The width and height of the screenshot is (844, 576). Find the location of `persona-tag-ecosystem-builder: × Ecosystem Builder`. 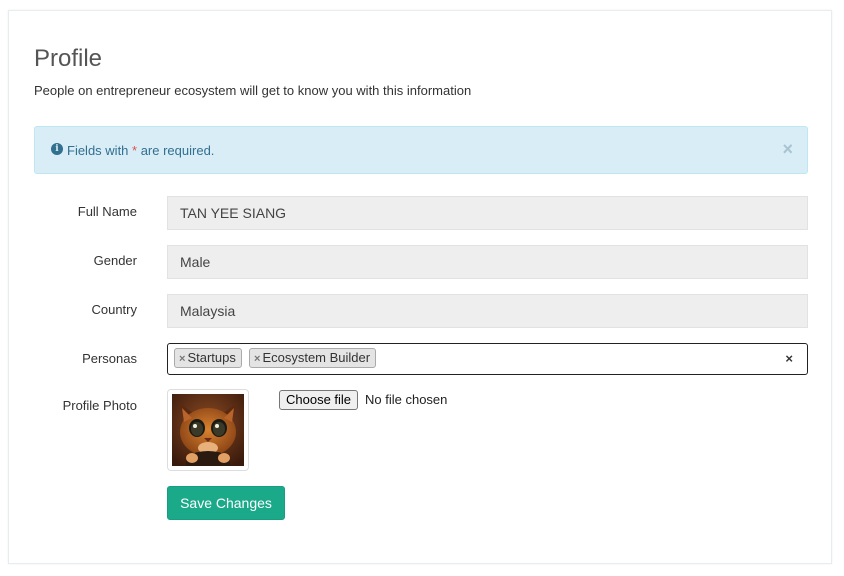

persona-tag-ecosystem-builder: × Ecosystem Builder is located at coordinates (313, 358).